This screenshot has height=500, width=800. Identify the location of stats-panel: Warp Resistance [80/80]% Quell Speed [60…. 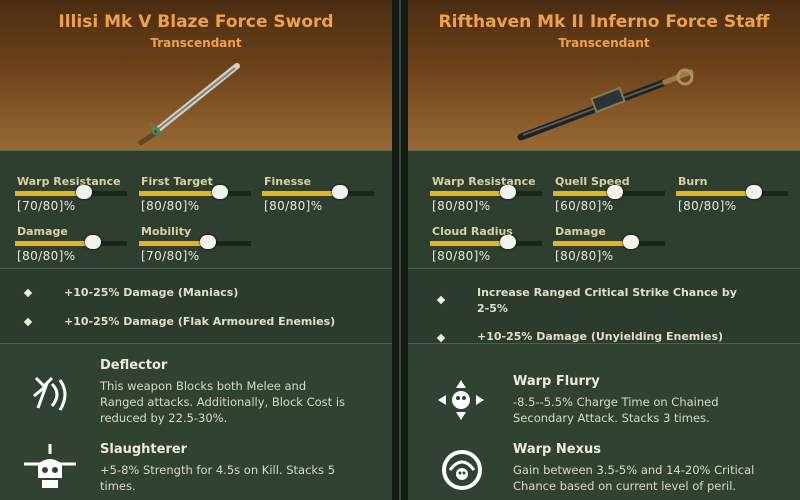
(604, 209).